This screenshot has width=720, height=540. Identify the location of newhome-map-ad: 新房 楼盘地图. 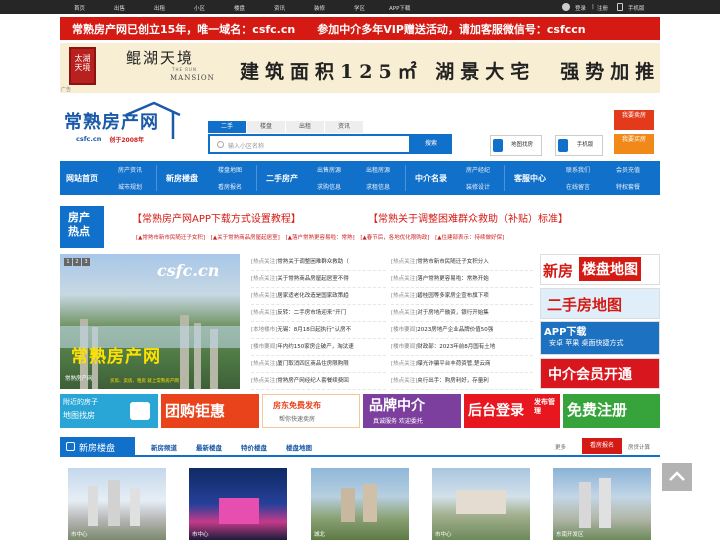
(600, 269).